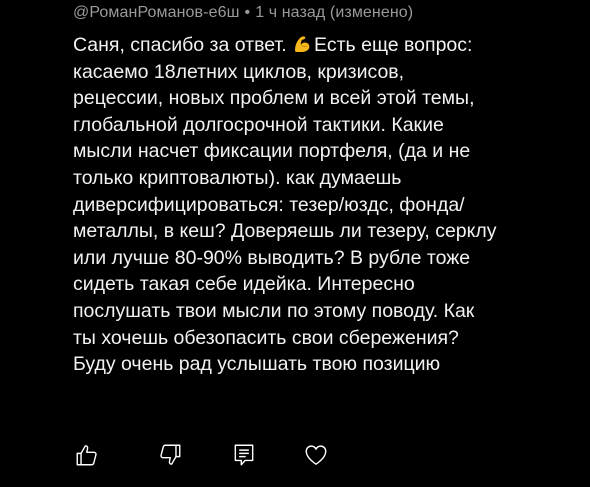 Image resolution: width=590 pixels, height=487 pixels. I want to click on comment-meta: @РоманРоманов-е6ш • 1 ч назад (изменено), so click(243, 13).